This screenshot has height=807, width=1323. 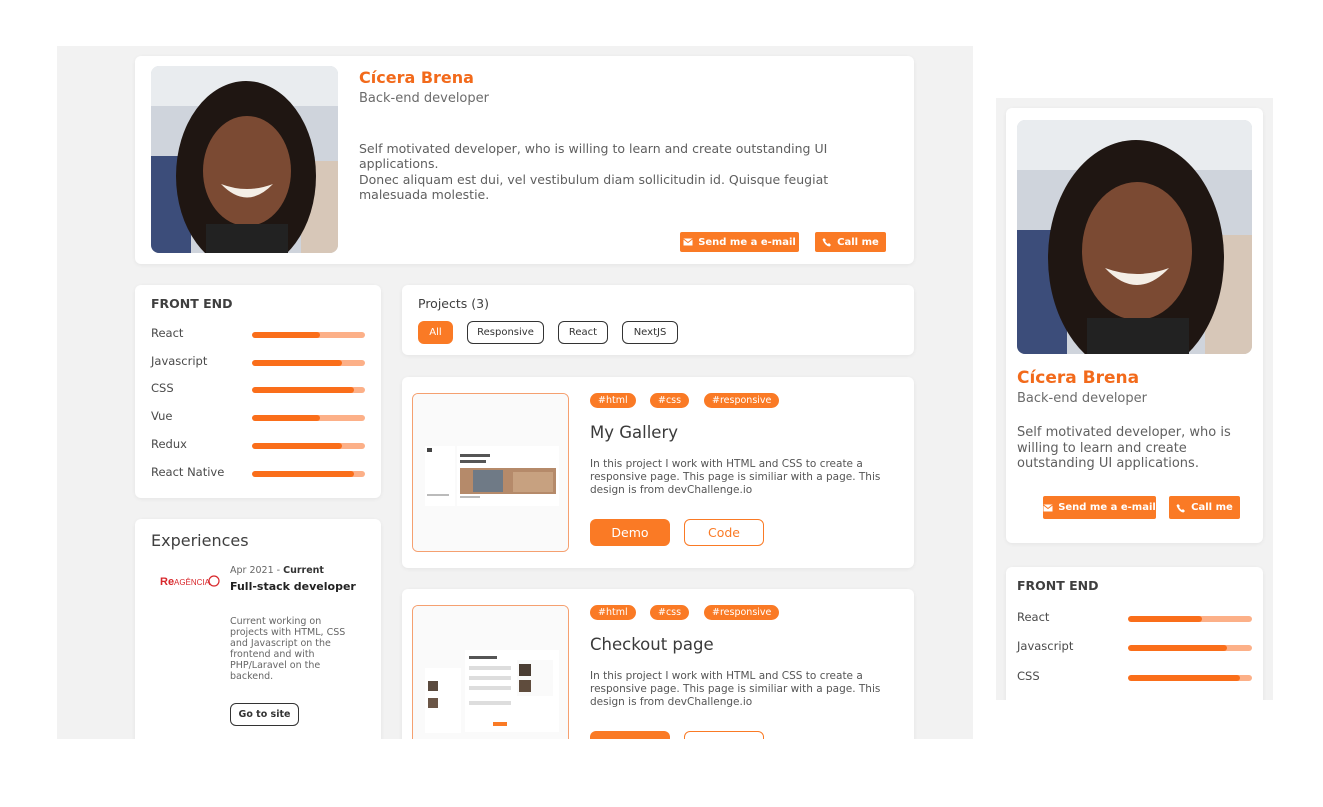 I want to click on skill-label: React, so click(x=167, y=333).